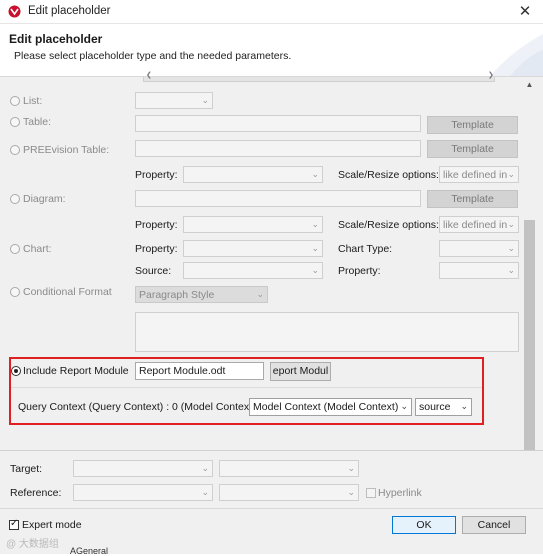 This screenshot has width=543, height=556. I want to click on table-template-button: Template, so click(472, 125).